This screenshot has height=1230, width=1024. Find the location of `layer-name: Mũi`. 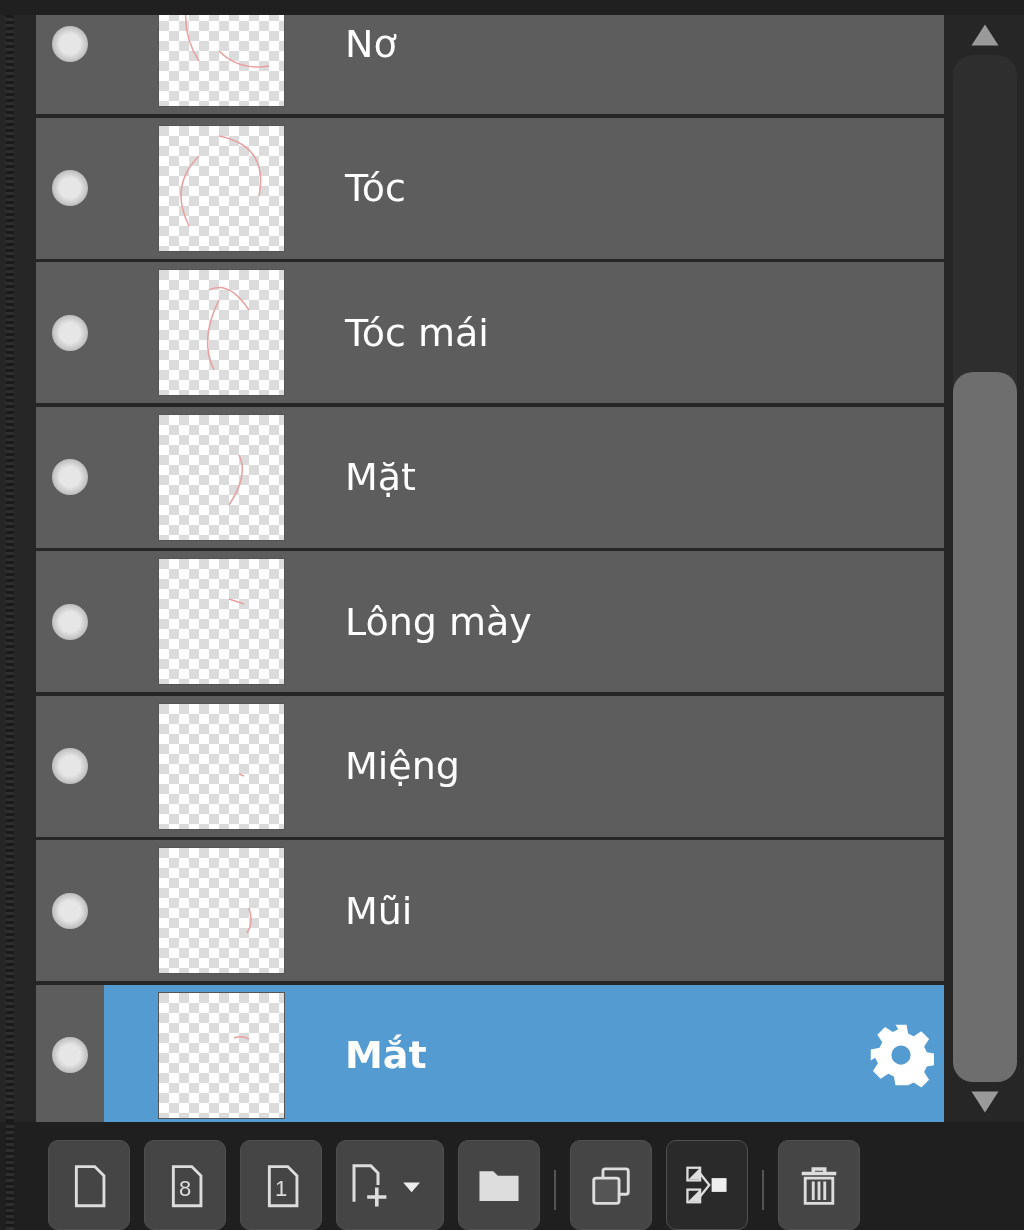

layer-name: Mũi is located at coordinates (379, 910).